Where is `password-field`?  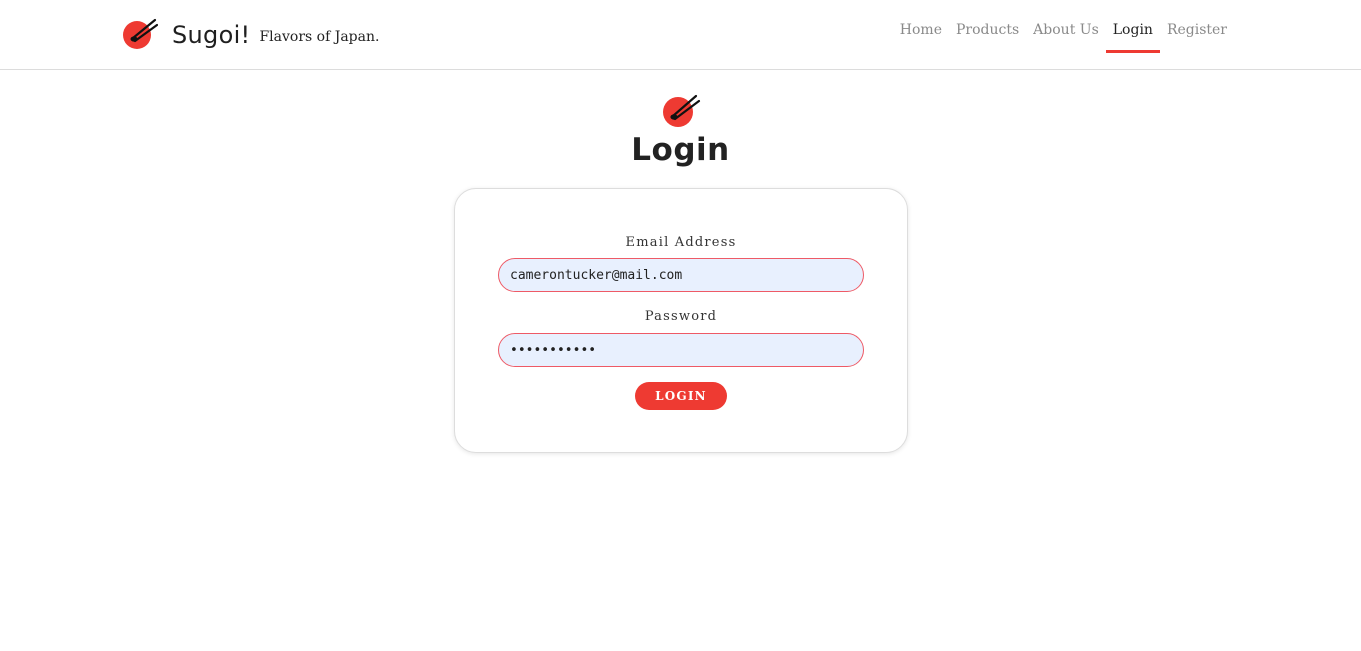
password-field is located at coordinates (681, 350).